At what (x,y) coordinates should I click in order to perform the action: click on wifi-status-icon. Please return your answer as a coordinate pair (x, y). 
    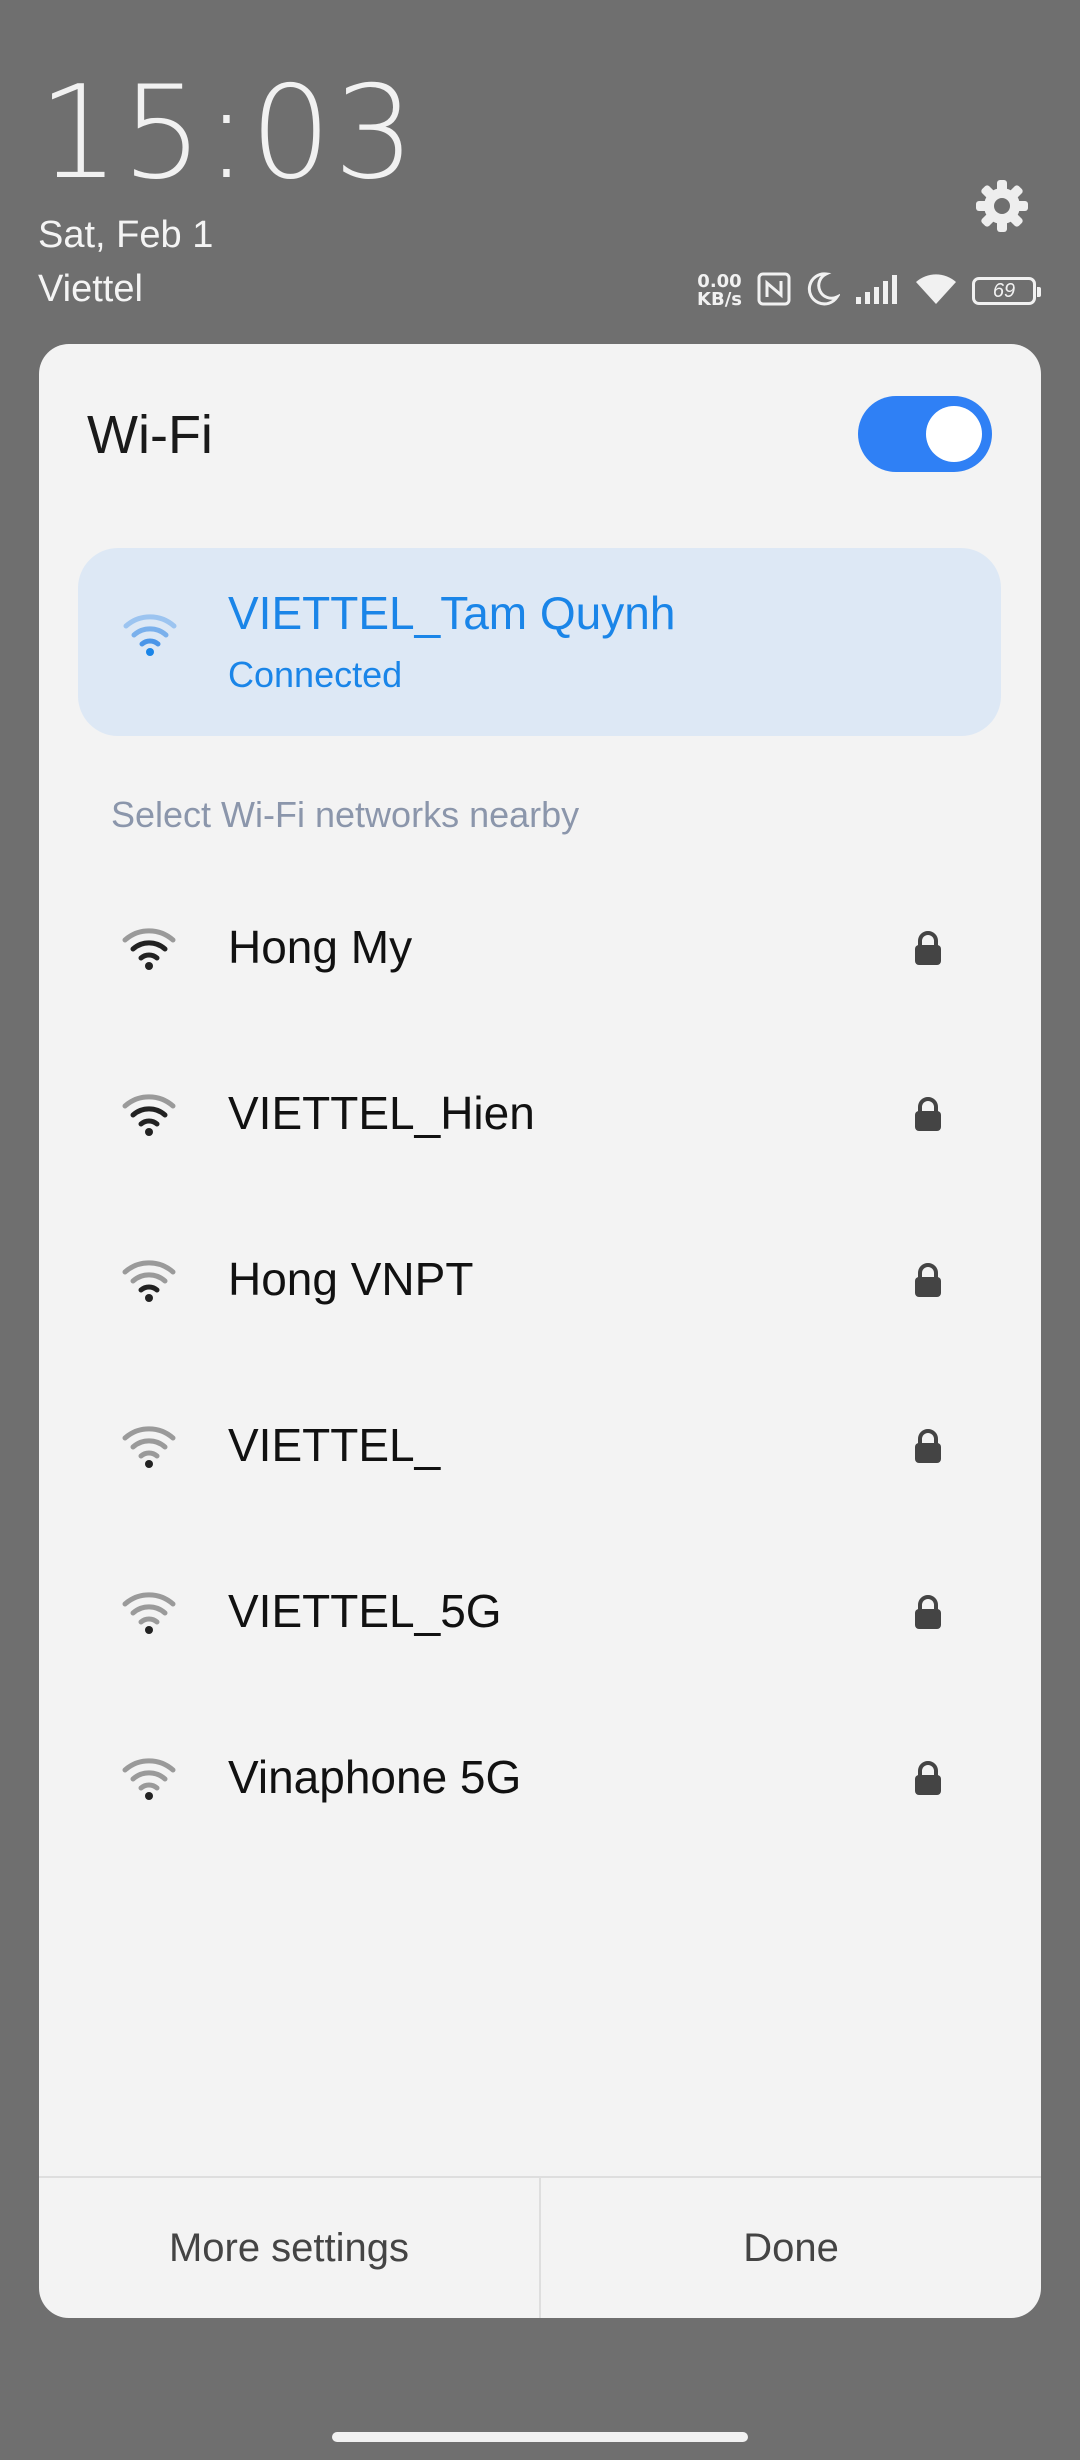
    Looking at the image, I should click on (936, 291).